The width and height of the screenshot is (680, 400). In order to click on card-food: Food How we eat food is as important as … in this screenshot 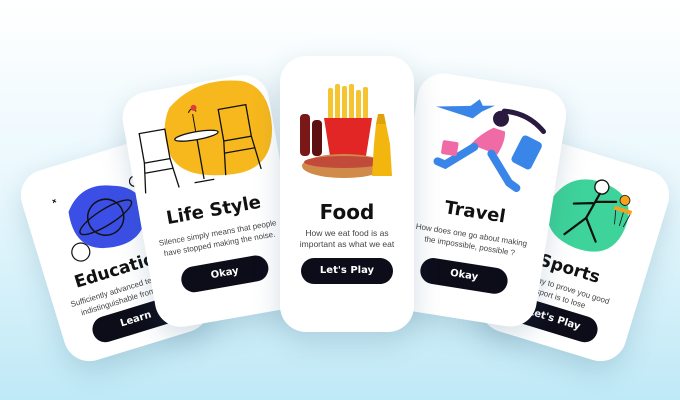, I will do `click(347, 194)`.